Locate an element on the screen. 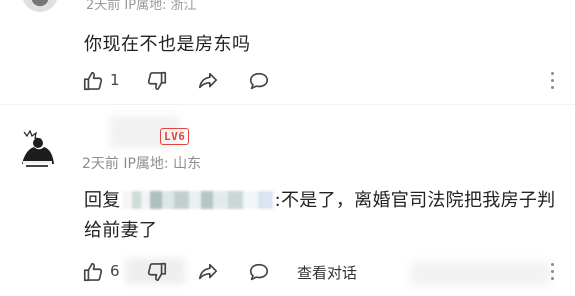 The height and width of the screenshot is (296, 575). comment-meta: 2天前 IP属地: 山东 is located at coordinates (142, 164).